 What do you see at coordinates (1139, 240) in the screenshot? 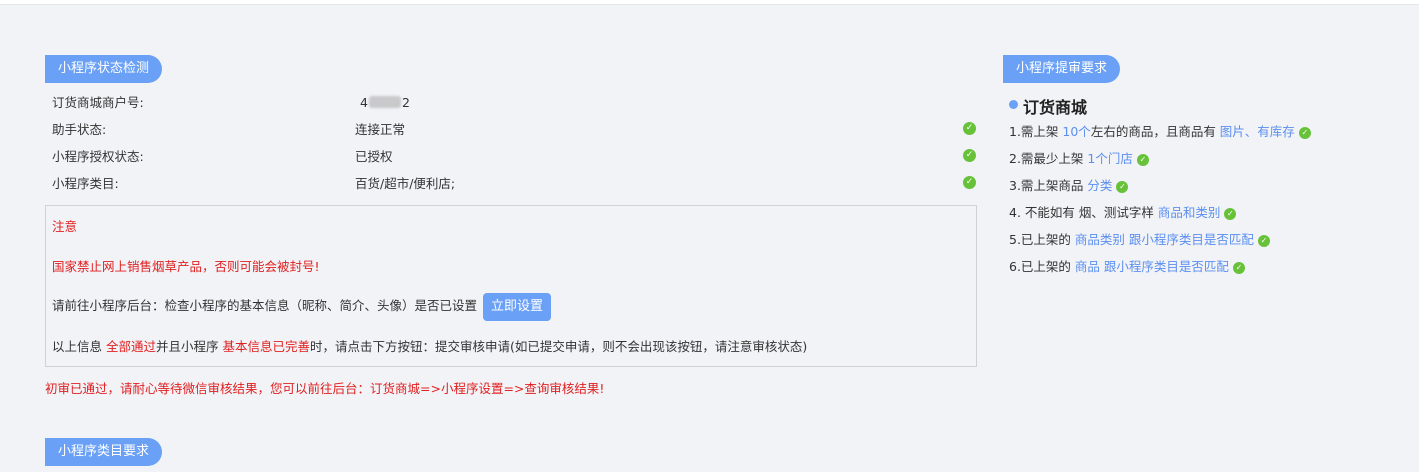
I see `requirement-item: 5.已上架的 商品类别 跟小程序类目是否匹配 ✓` at bounding box center [1139, 240].